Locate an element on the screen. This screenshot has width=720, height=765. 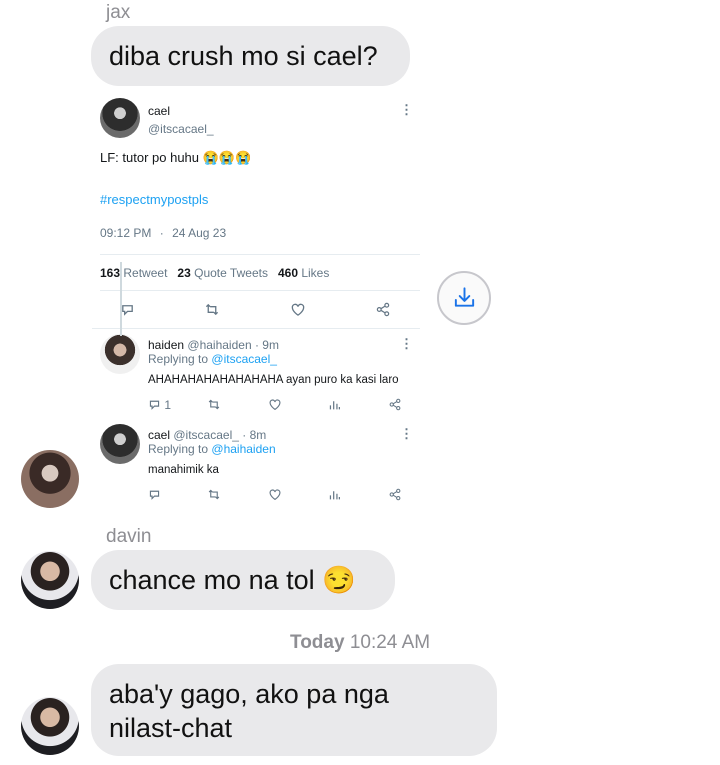
timestamp-day: Today is located at coordinates (317, 642).